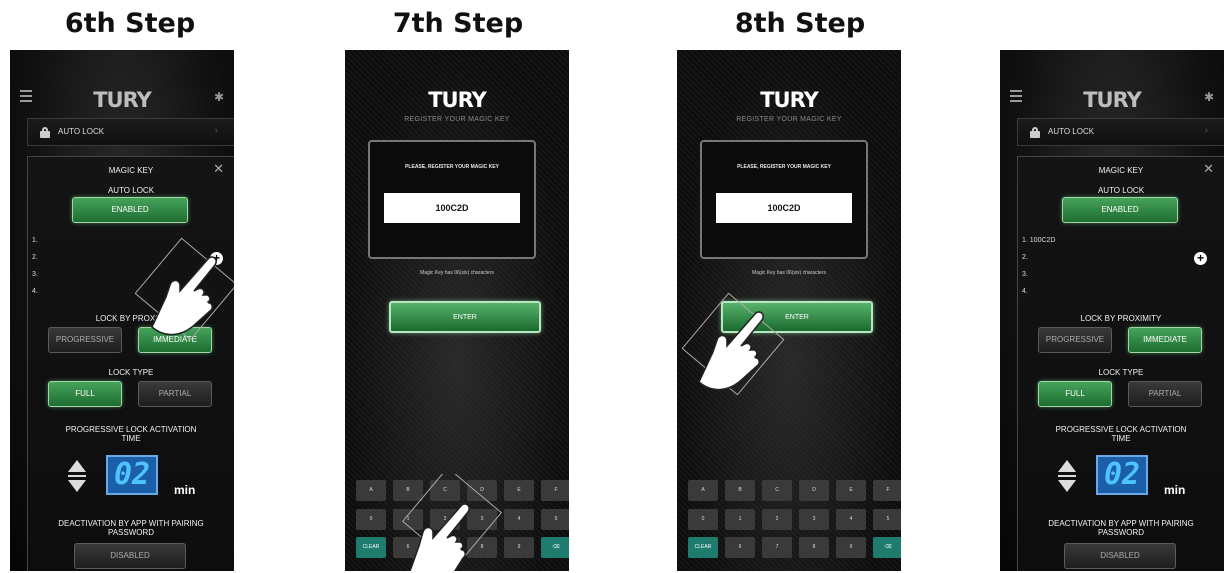  Describe the element at coordinates (35, 240) in the screenshot. I see `key-slot-1: 1.` at that location.